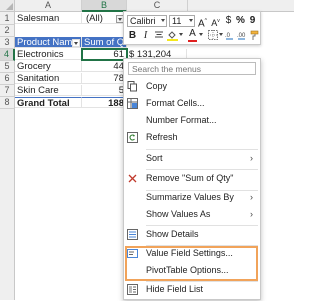  Describe the element at coordinates (132, 103) in the screenshot. I see `format-cells-icon` at that location.